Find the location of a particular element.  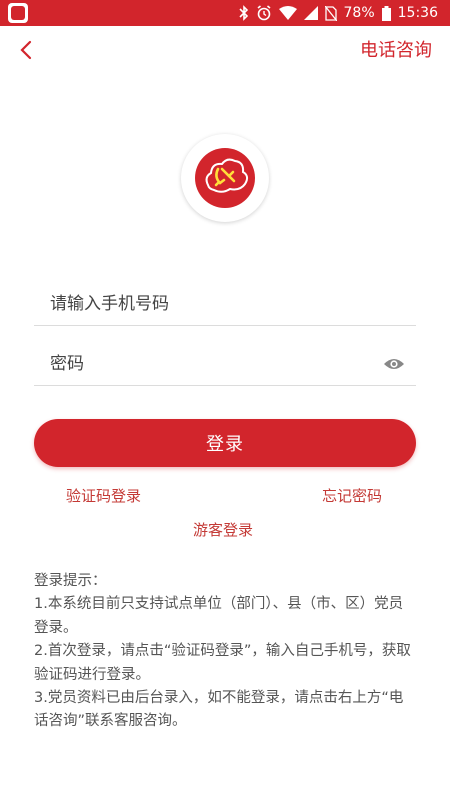

signal-icon is located at coordinates (310, 13).